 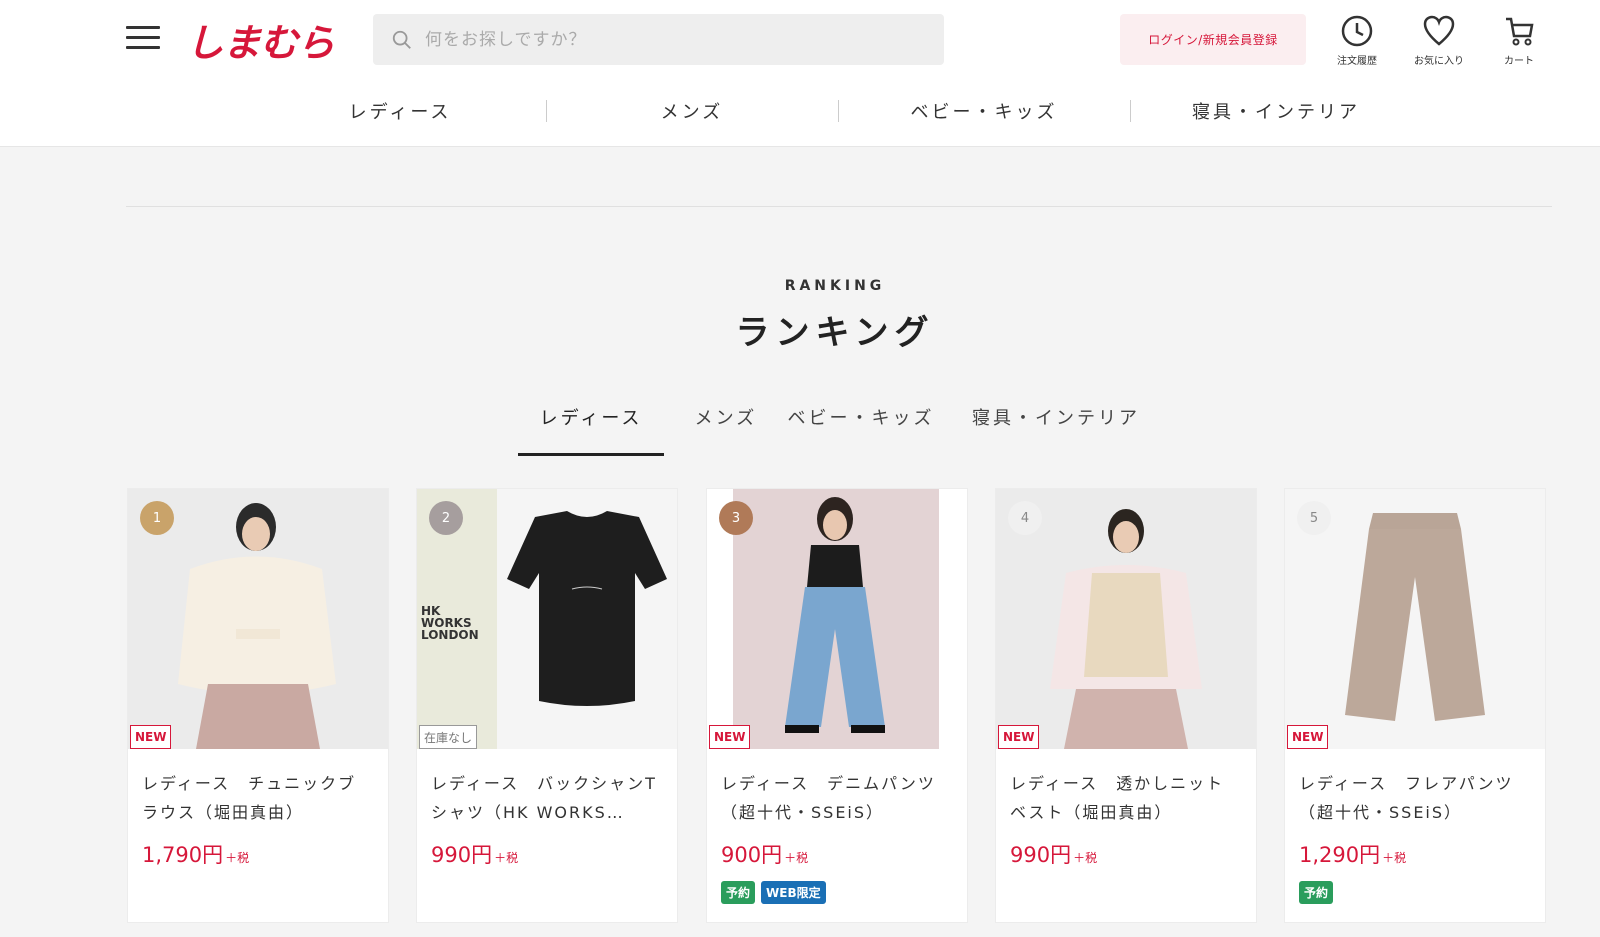 What do you see at coordinates (1340, 855) in the screenshot?
I see `price-value: 1,290円` at bounding box center [1340, 855].